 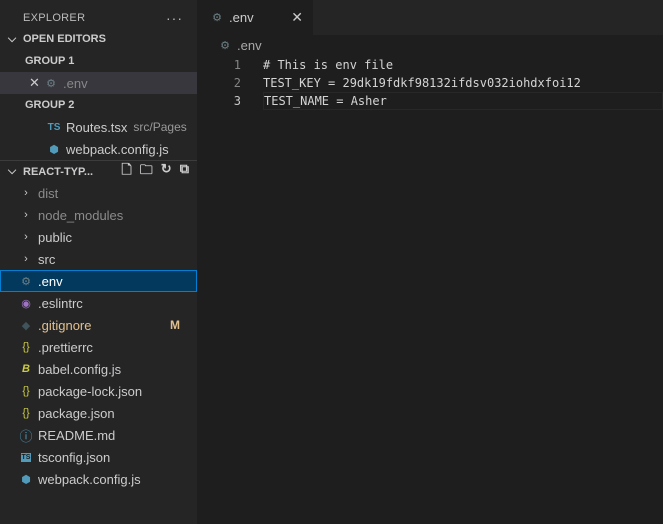 What do you see at coordinates (98, 193) in the screenshot?
I see `folder-dist: › dist` at bounding box center [98, 193].